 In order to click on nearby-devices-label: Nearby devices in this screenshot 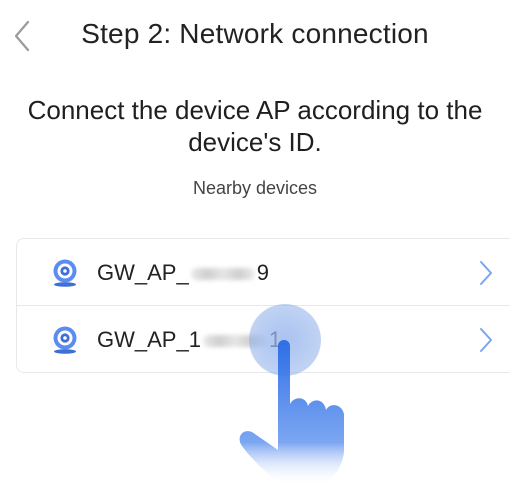, I will do `click(255, 188)`.